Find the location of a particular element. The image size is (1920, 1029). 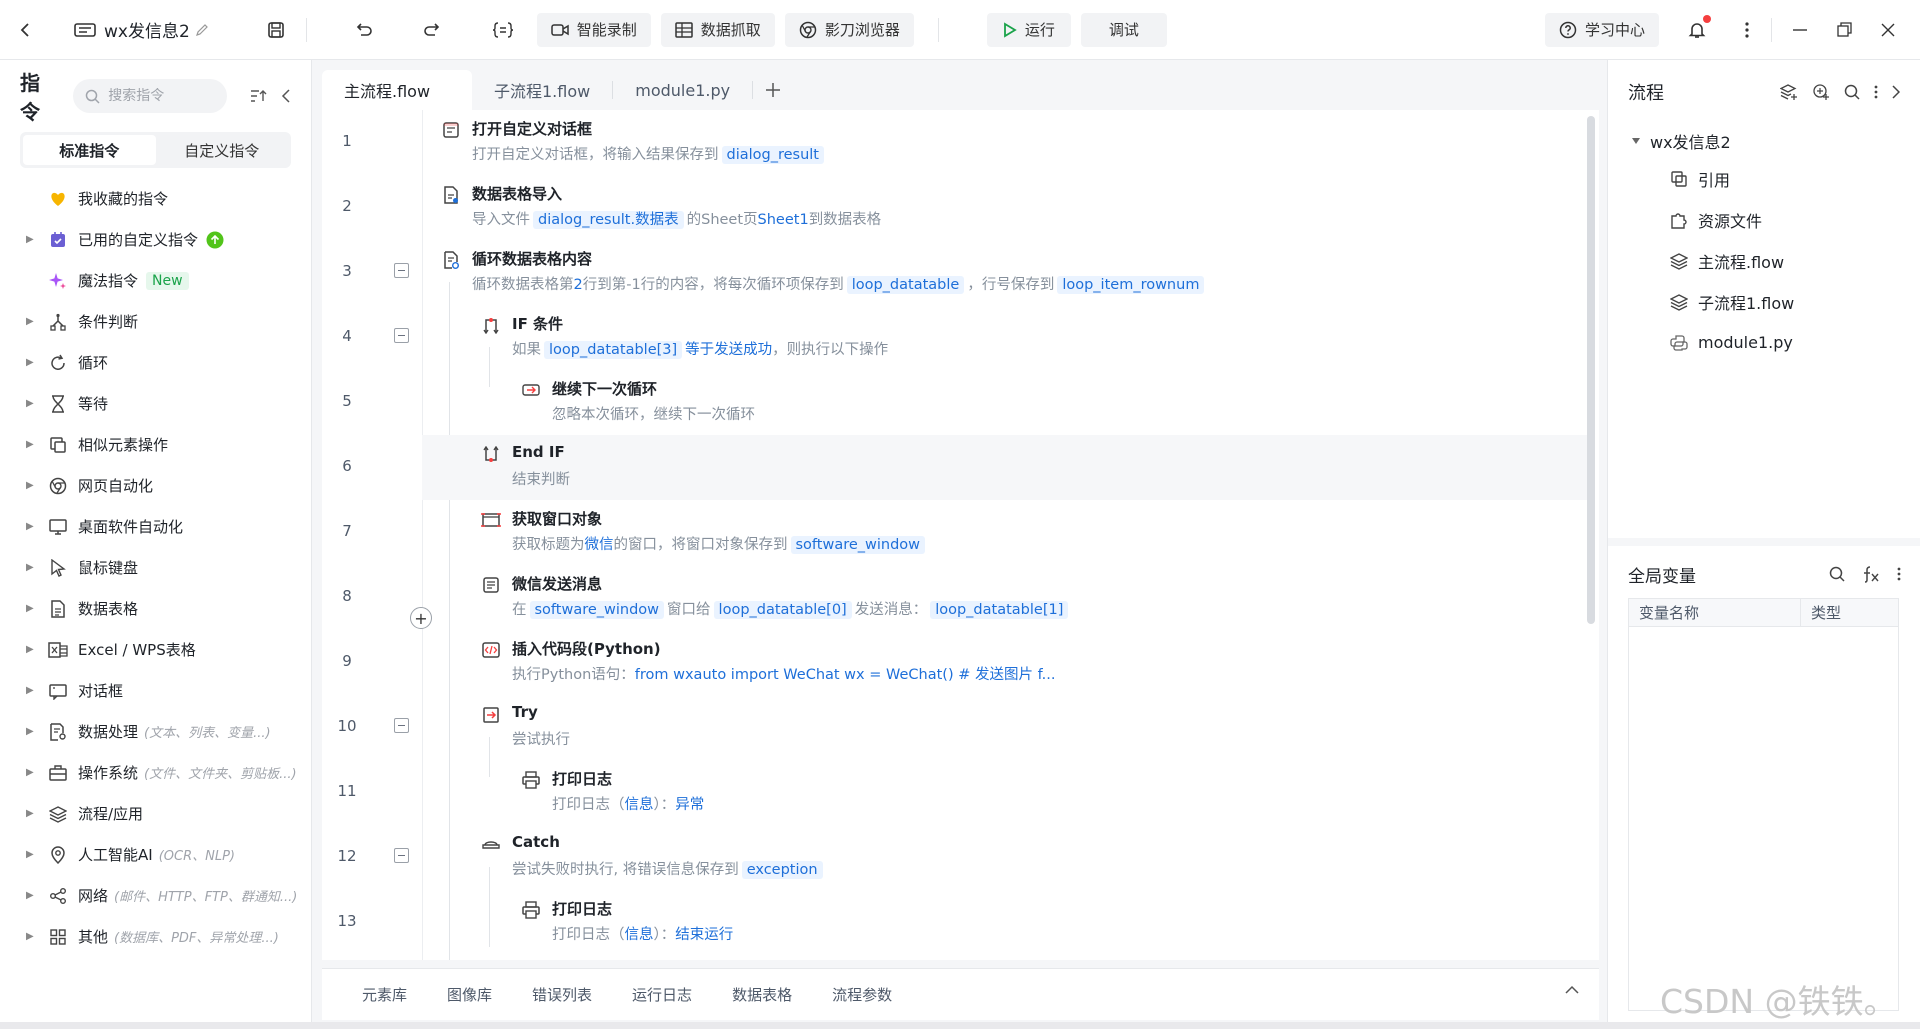

category-favorites: 我收藏的指令 is located at coordinates (155, 198).